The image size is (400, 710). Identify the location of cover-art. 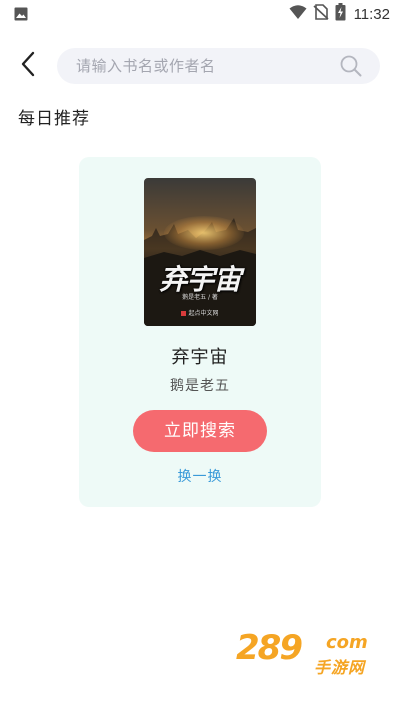
(200, 272).